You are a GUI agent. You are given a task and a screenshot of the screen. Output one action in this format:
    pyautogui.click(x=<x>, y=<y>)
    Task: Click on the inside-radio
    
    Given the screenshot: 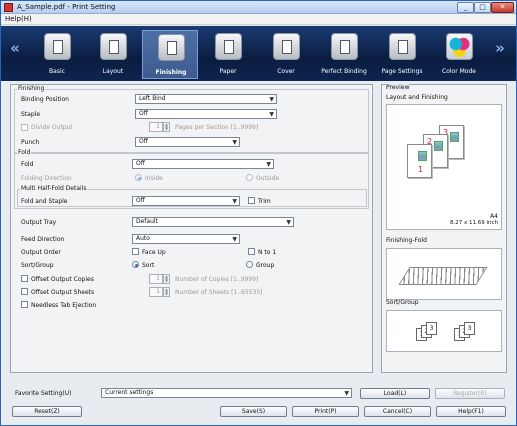 What is the action you would take?
    pyautogui.click(x=138, y=177)
    